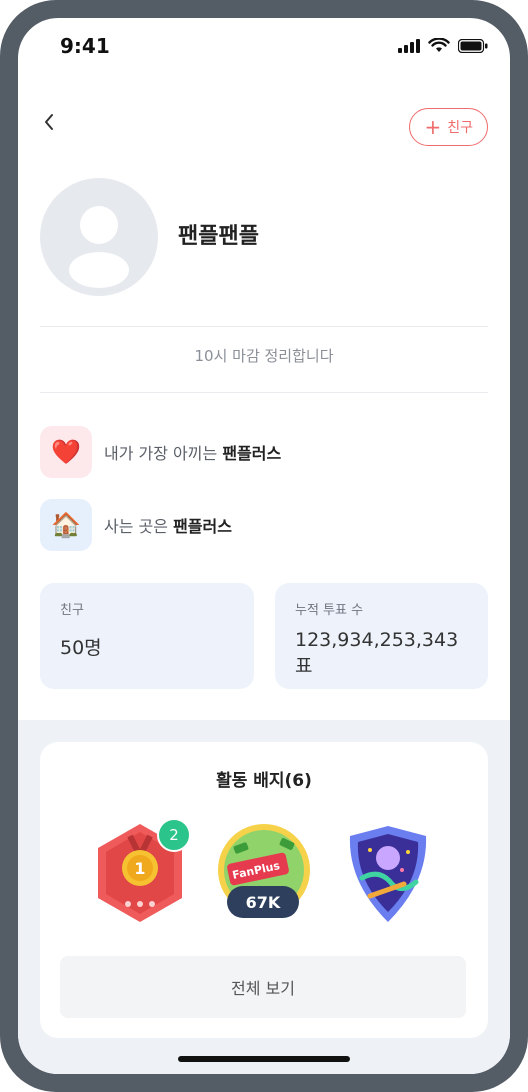 This screenshot has width=528, height=1092. I want to click on badge-first-place: 1 2, so click(141, 872).